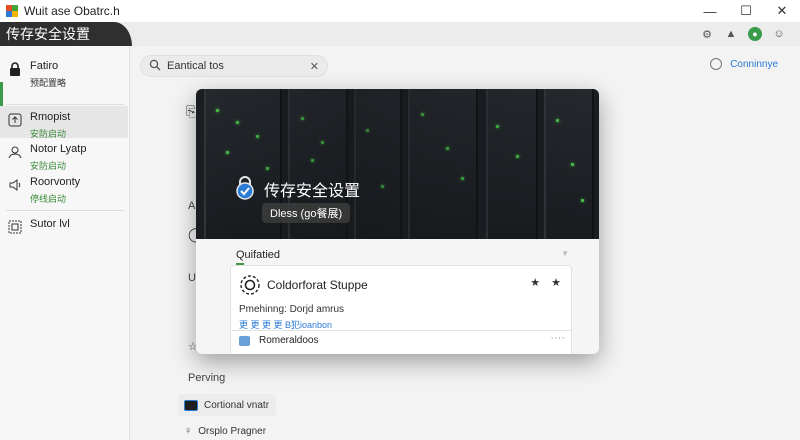 The image size is (800, 440). What do you see at coordinates (44, 66) in the screenshot?
I see `sidebar-item-title: Fatiro` at bounding box center [44, 66].